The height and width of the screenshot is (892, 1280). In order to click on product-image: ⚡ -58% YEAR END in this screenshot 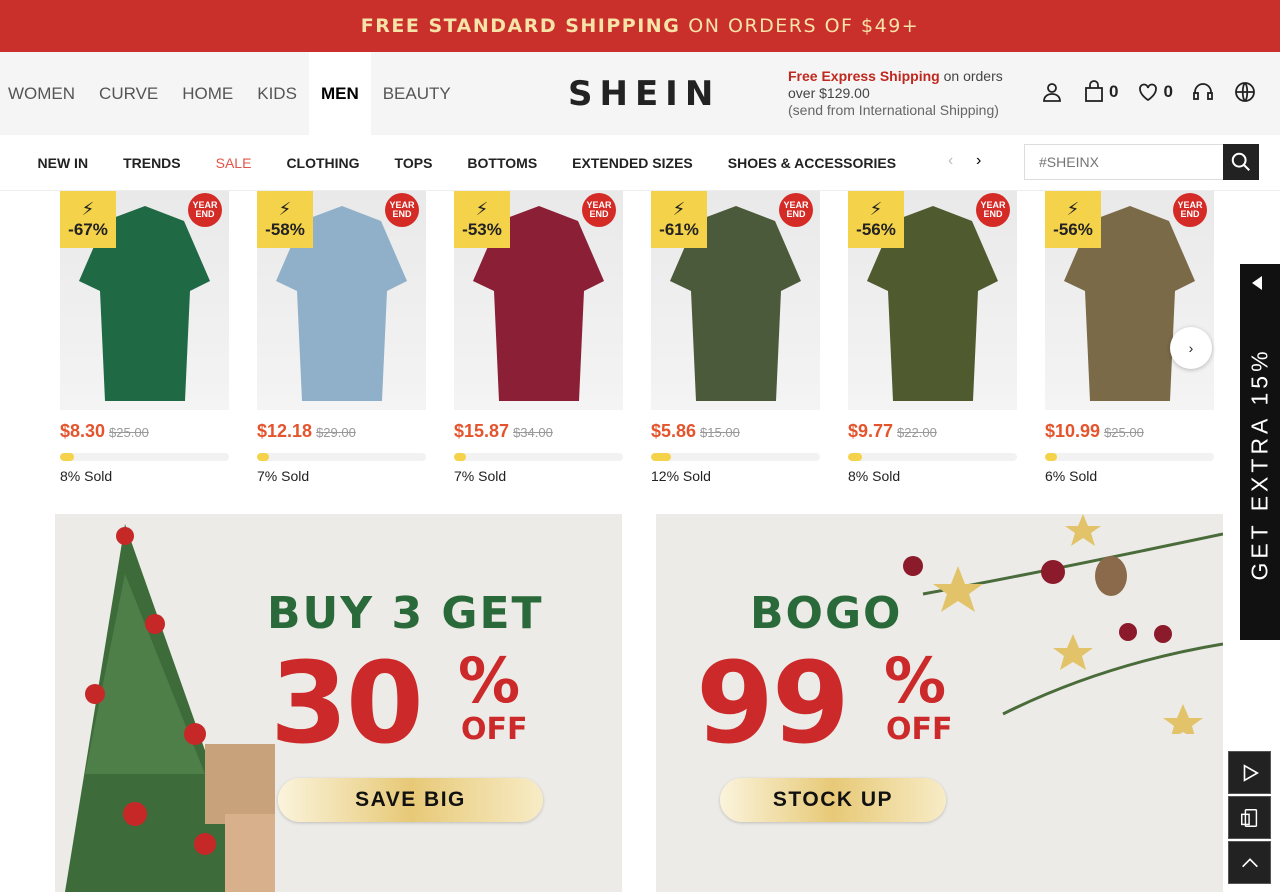, I will do `click(341, 300)`.